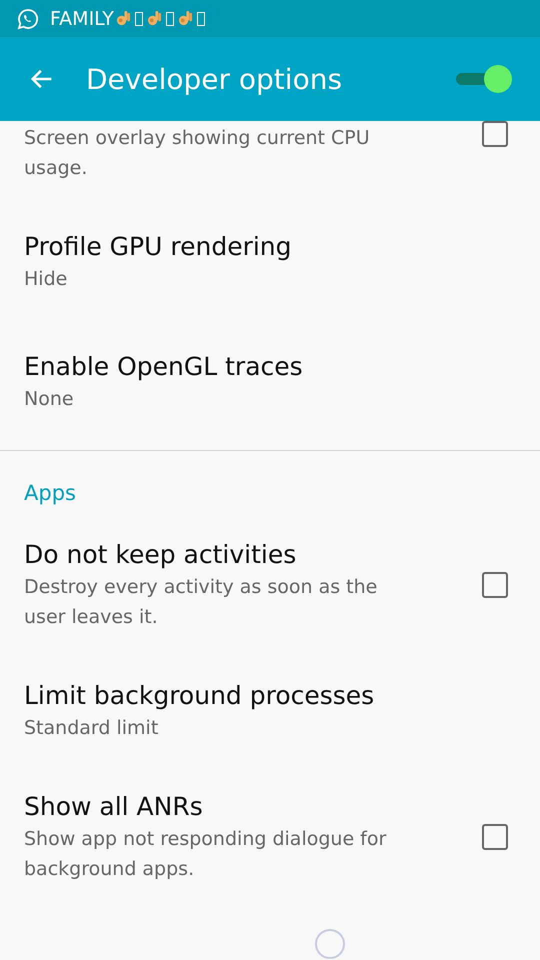  What do you see at coordinates (82, 19) in the screenshot?
I see `notification-text: FAMILY` at bounding box center [82, 19].